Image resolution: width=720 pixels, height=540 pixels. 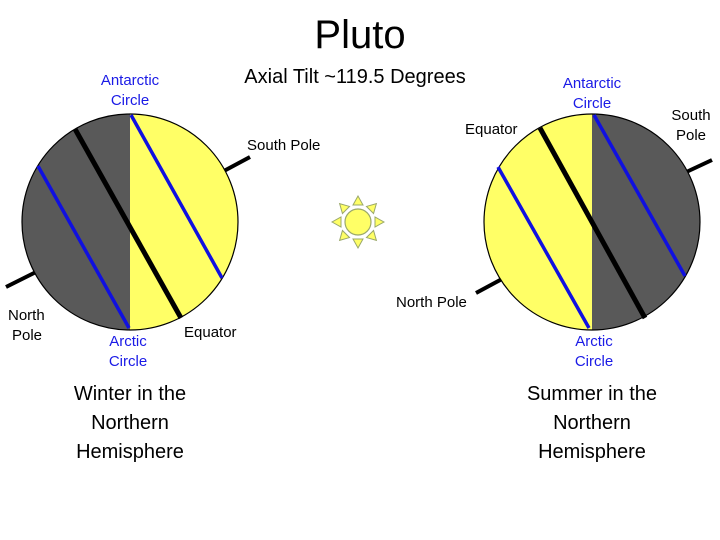 I want to click on right-caption: Summer in the Northern Hemisphere, so click(x=592, y=423).